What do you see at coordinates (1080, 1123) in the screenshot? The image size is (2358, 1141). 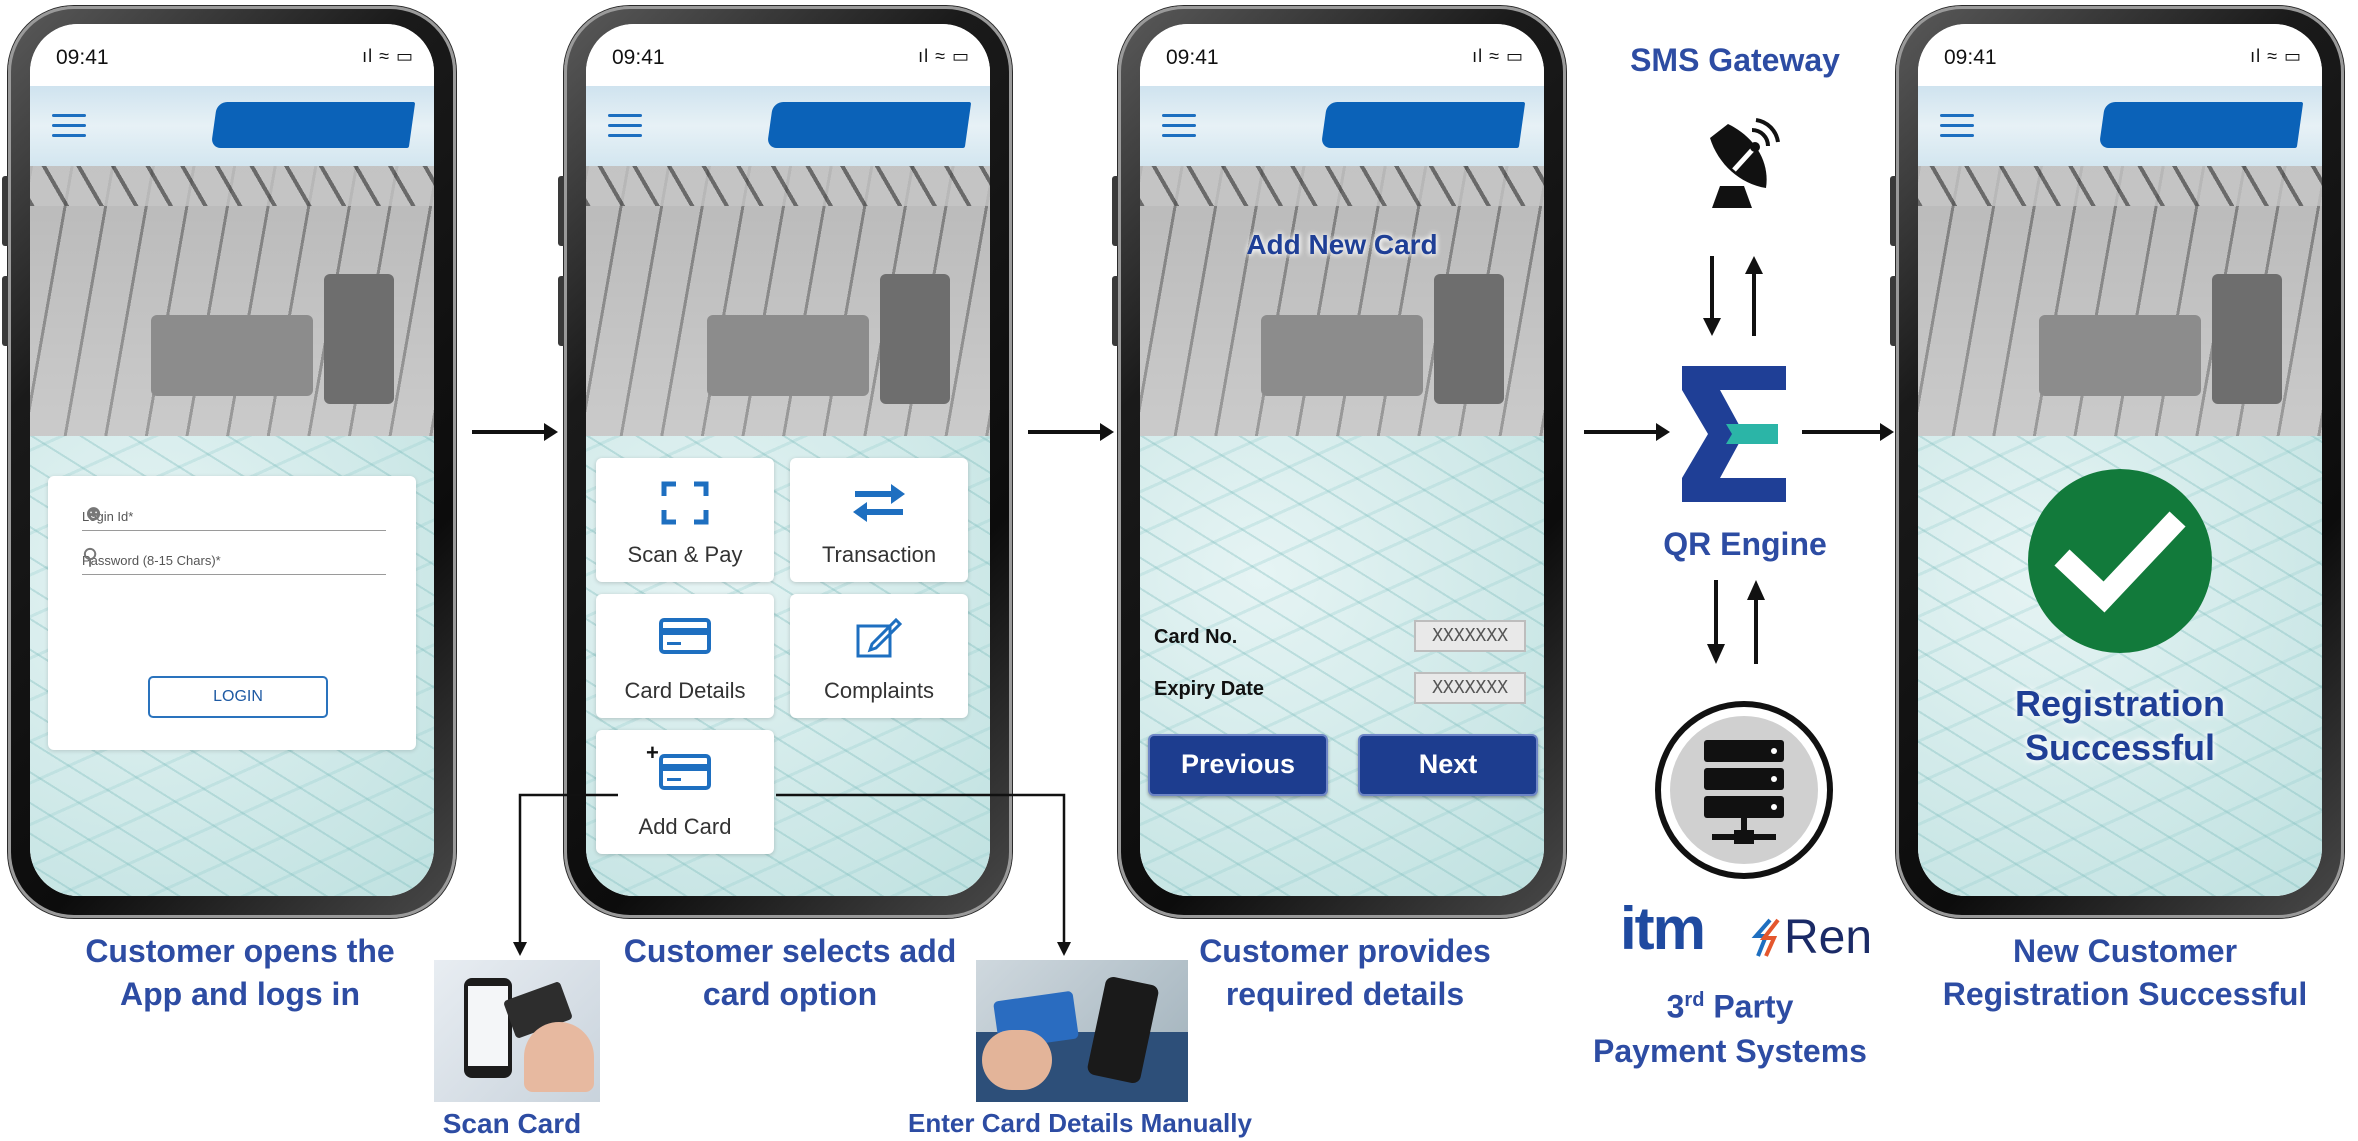 I see `manual-entry-caption: Enter Card Details Manually` at bounding box center [1080, 1123].